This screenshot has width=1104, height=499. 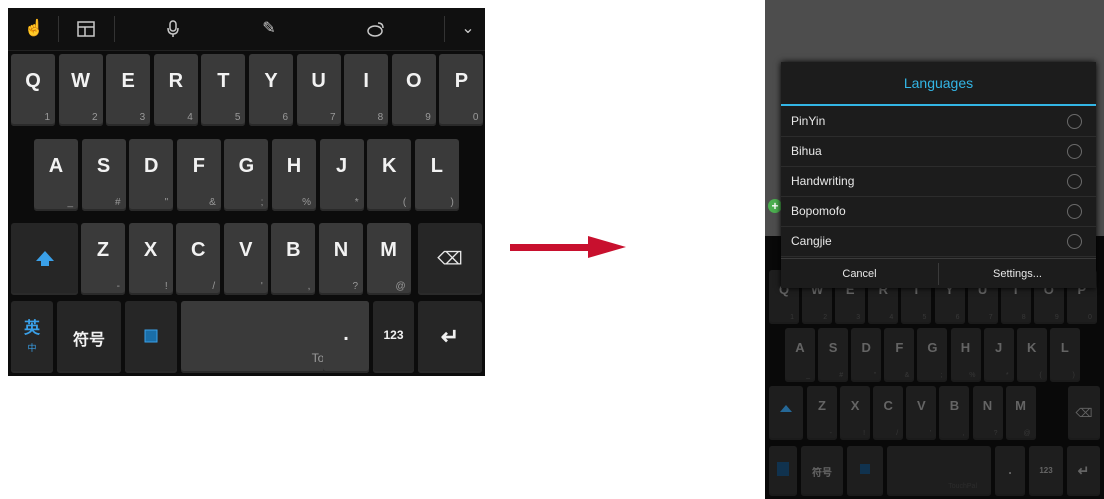 What do you see at coordinates (173, 29) in the screenshot?
I see `microphone-icon` at bounding box center [173, 29].